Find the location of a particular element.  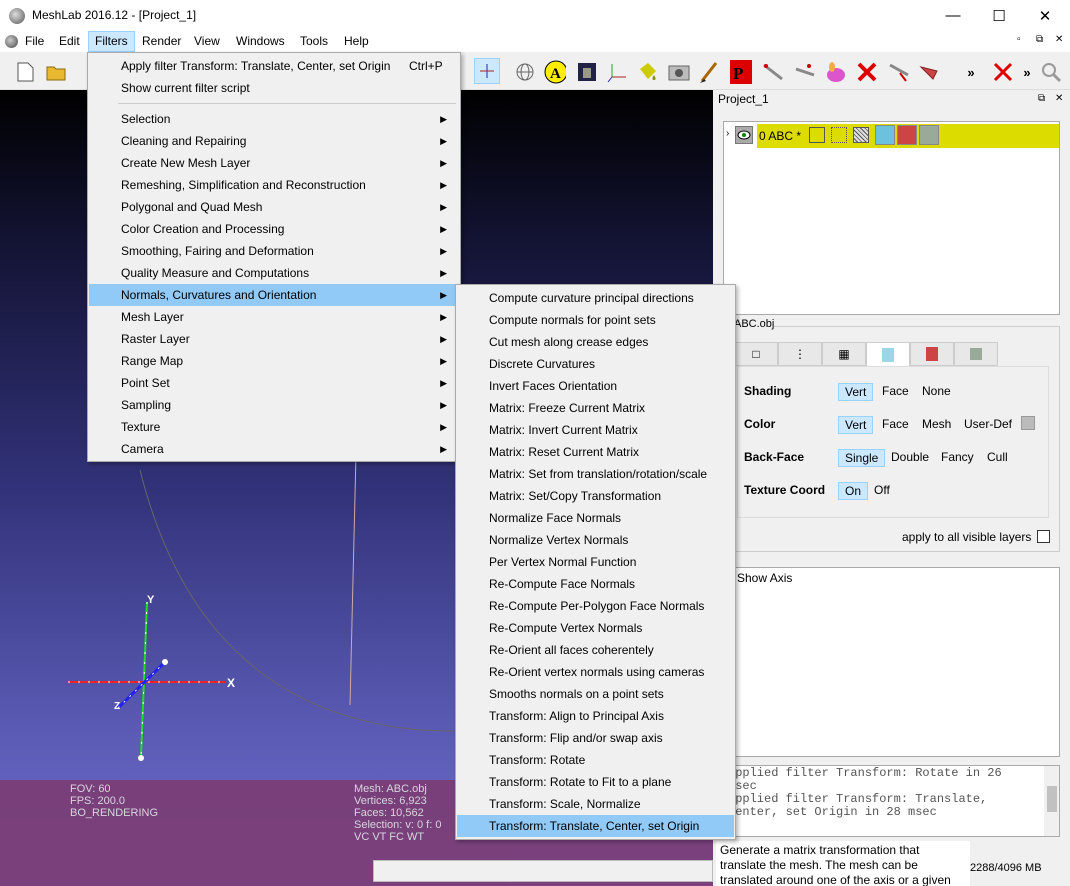

normals-filter-item: Matrix: Invert Current Matrix is located at coordinates (595, 430).